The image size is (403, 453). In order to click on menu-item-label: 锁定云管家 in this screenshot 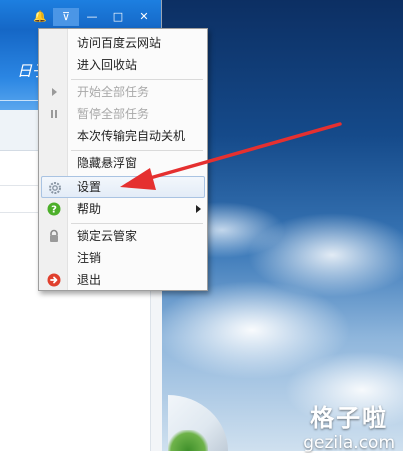, I will do `click(107, 236)`.